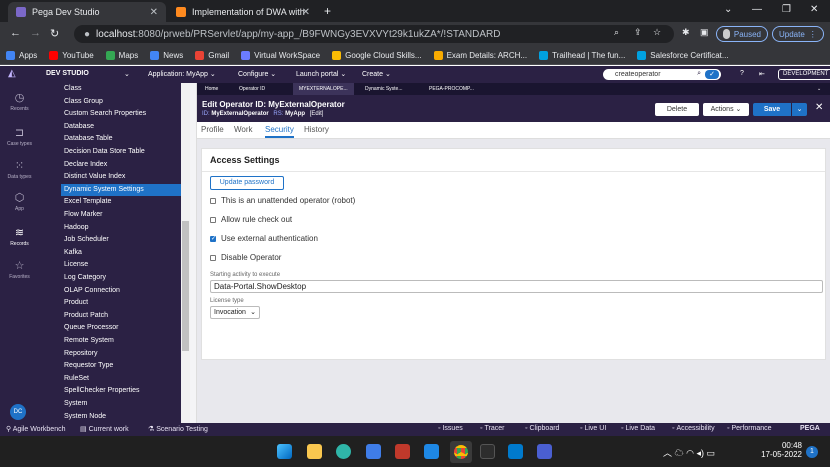 The height and width of the screenshot is (467, 830). Describe the element at coordinates (212, 55) in the screenshot. I see `bookmark-4: Gmail` at that location.